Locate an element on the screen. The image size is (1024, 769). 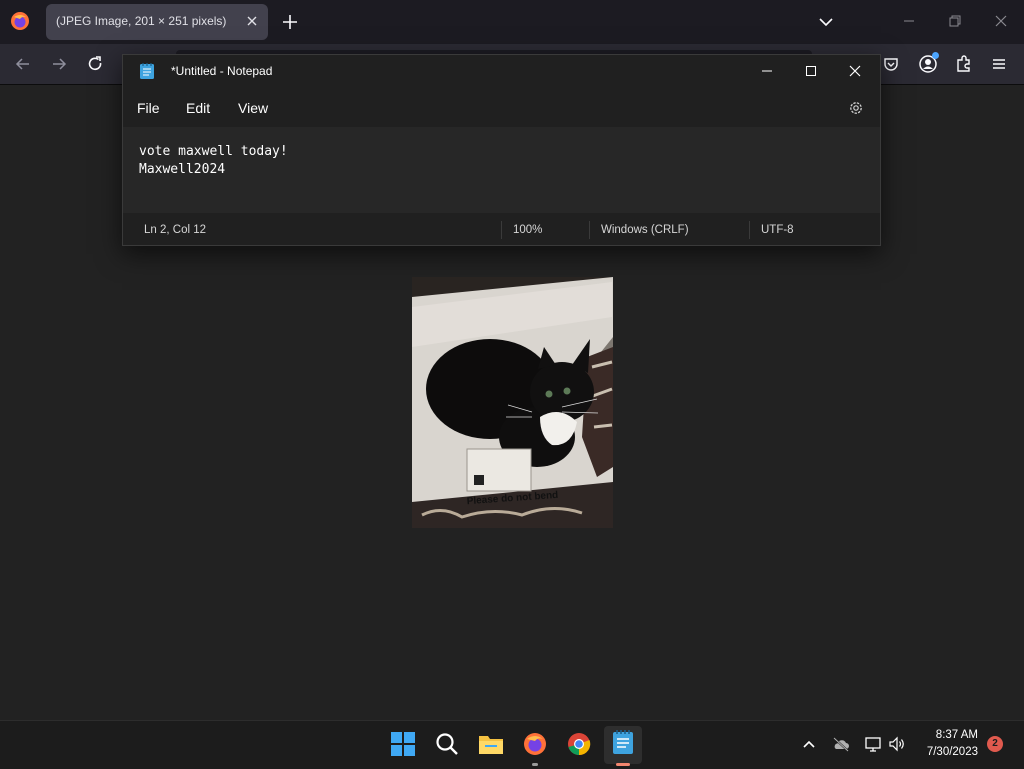
tab-title: (JPEG Image, 201 × 251 pixels) is located at coordinates (141, 21).